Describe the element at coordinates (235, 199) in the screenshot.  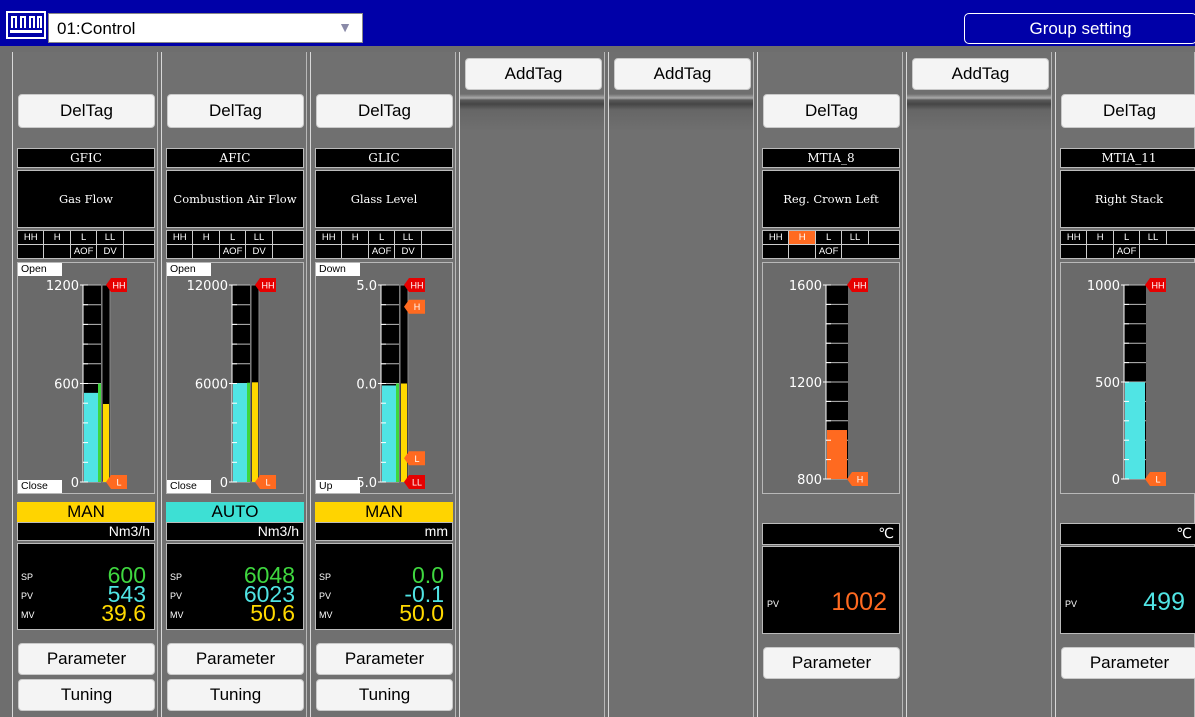
I see `tag-description: Combustion Air Flow` at that location.